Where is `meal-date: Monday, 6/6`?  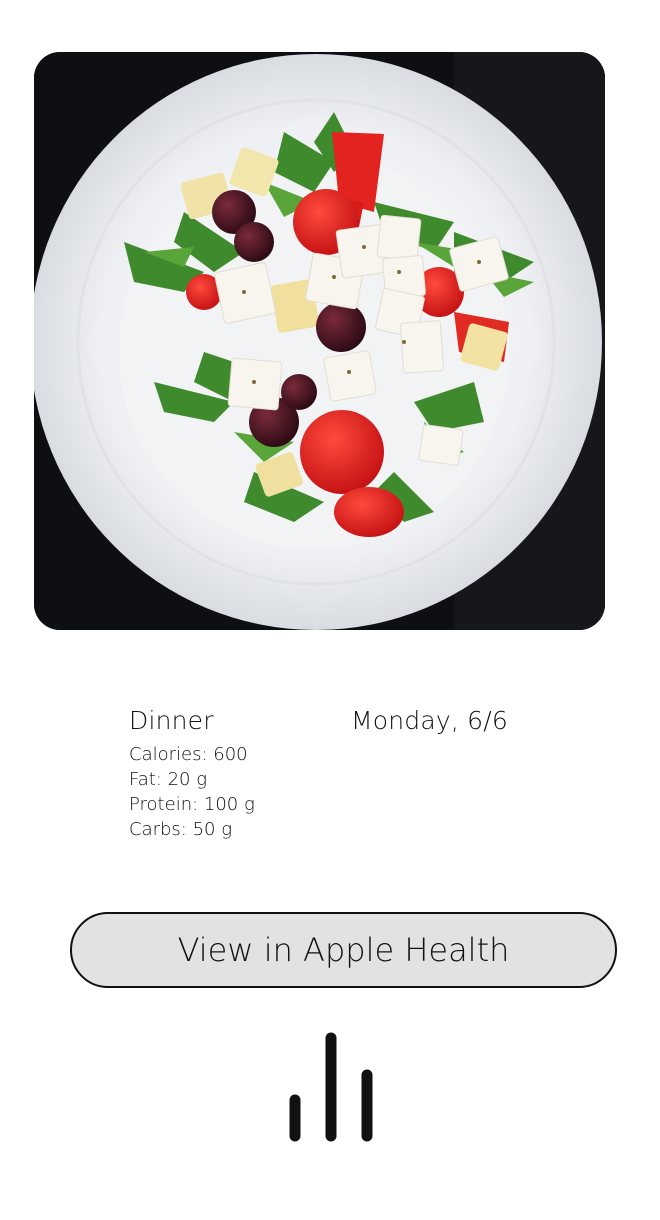
meal-date: Monday, 6/6 is located at coordinates (430, 720).